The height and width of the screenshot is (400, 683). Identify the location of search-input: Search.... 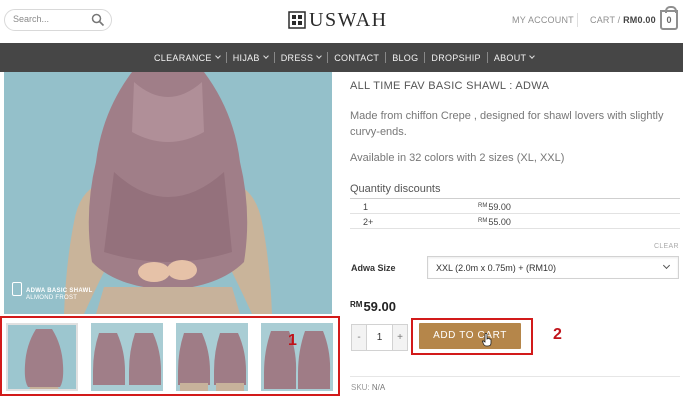
(31, 19).